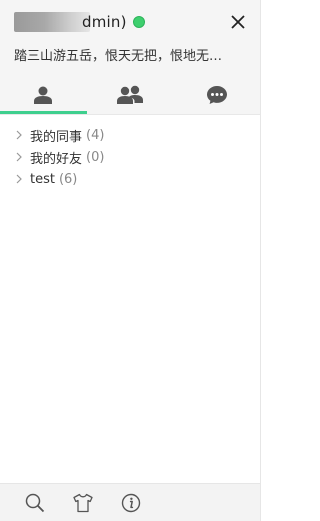 This screenshot has height=521, width=320. I want to click on bottom-toolbar, so click(130, 502).